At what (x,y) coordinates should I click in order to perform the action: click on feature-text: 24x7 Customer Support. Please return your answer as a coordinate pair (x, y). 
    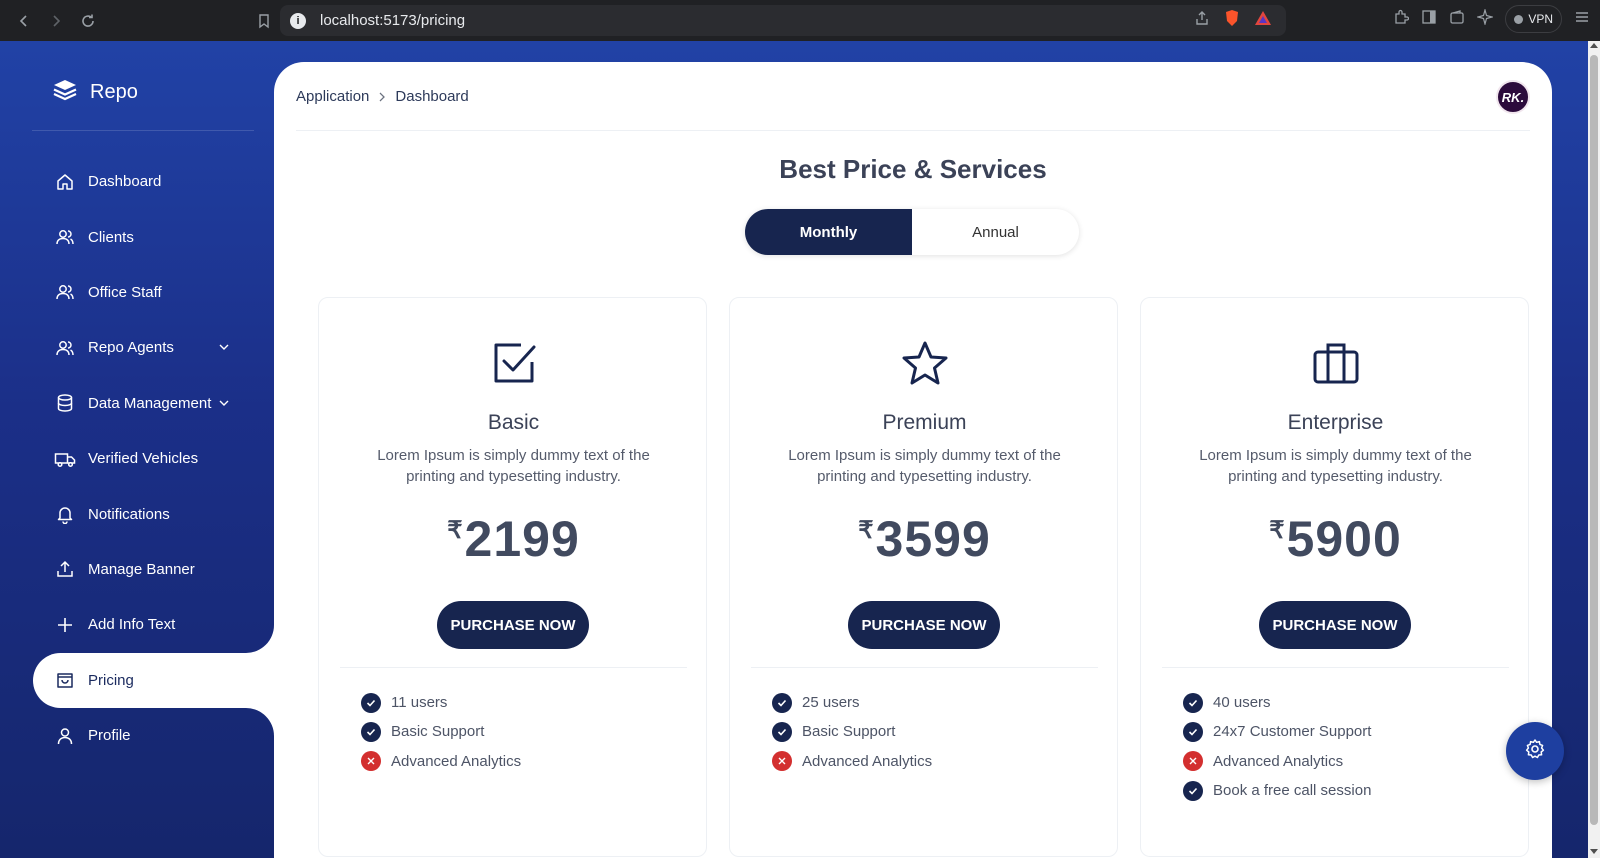
    Looking at the image, I should click on (1292, 732).